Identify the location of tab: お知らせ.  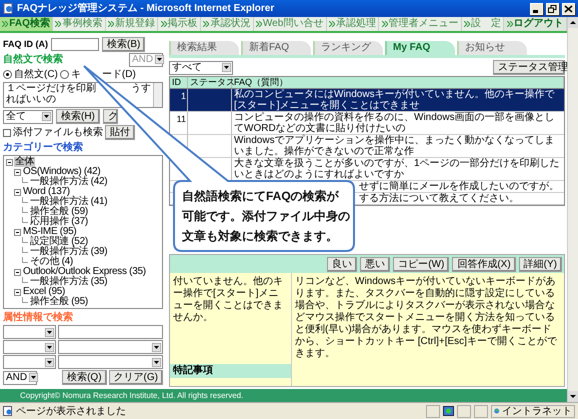
(492, 48).